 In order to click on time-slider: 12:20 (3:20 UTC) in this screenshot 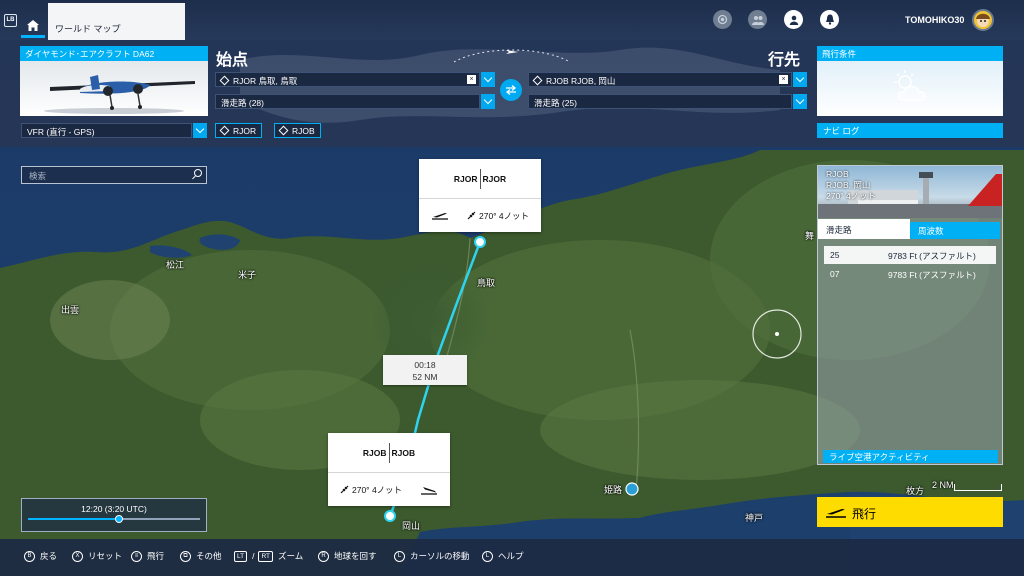, I will do `click(114, 515)`.